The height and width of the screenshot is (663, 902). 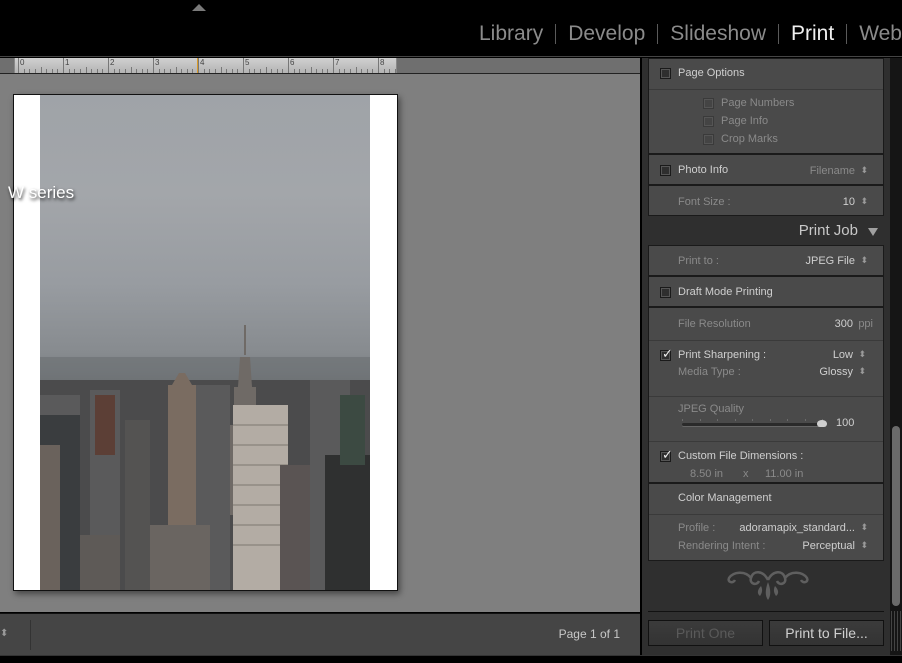 I want to click on crop-marks-label: Crop Marks, so click(x=749, y=139).